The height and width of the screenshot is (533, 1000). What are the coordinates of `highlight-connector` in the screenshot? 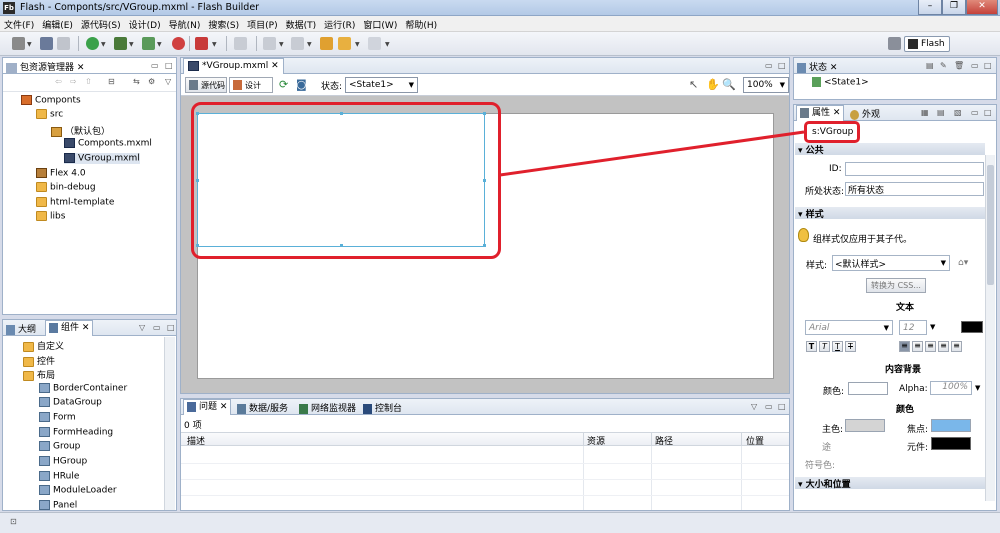 It's located at (652, 153).